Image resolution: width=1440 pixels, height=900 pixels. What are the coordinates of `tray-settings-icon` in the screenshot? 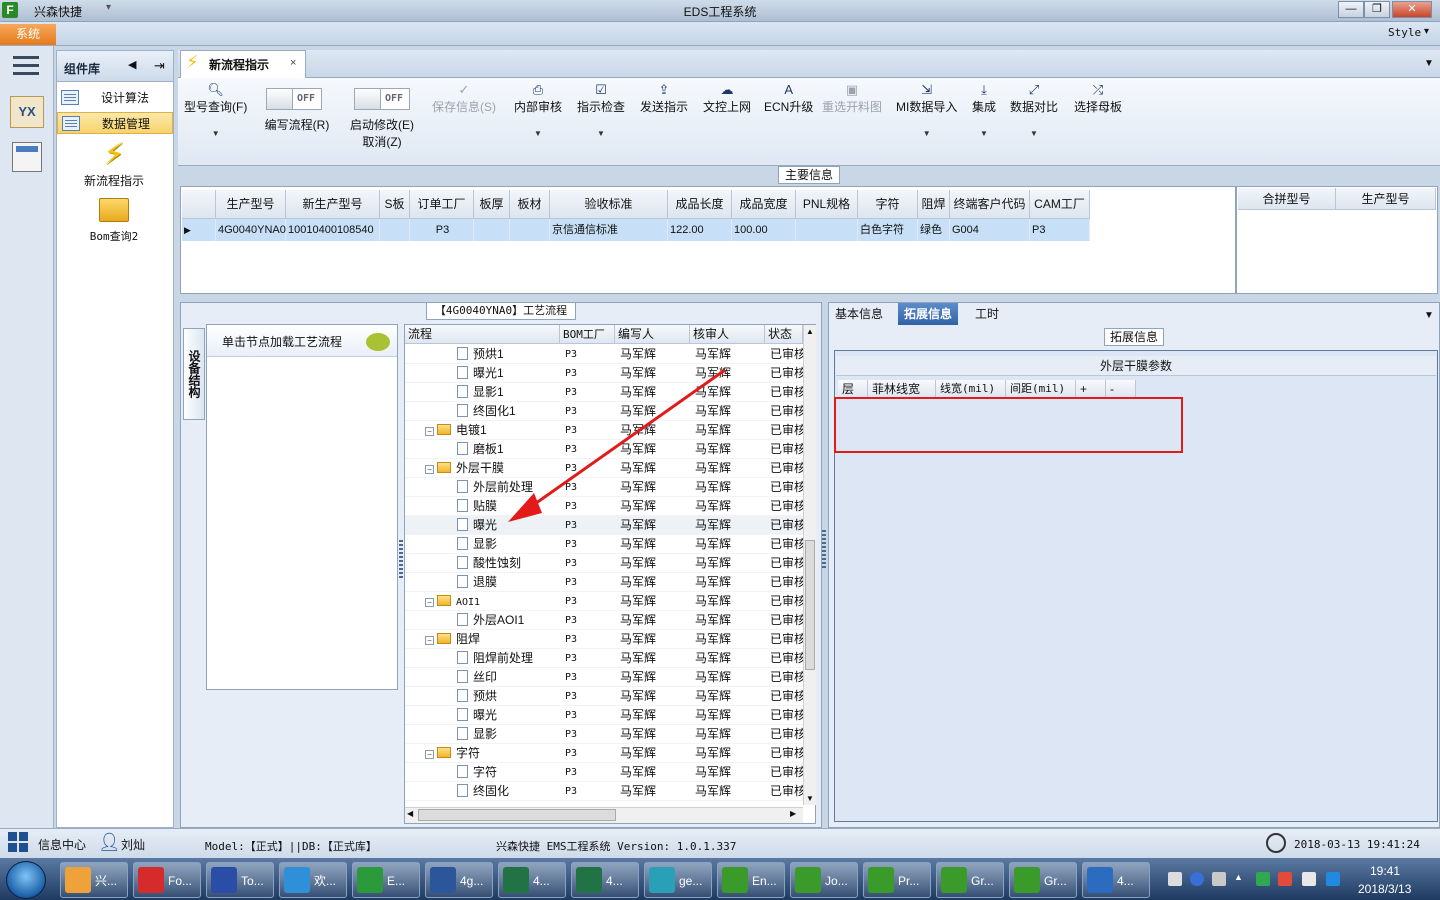 It's located at (1219, 879).